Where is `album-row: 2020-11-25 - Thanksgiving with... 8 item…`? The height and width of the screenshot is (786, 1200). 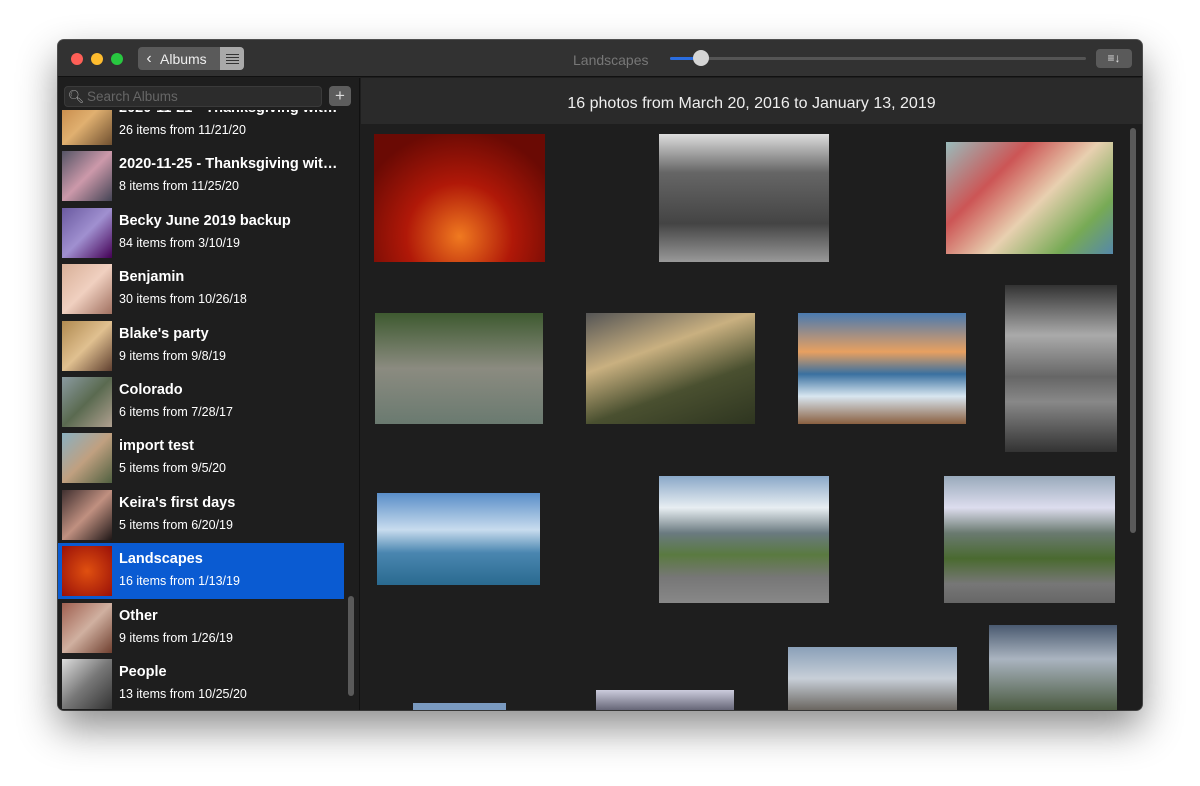
album-row: 2020-11-25 - Thanksgiving with... 8 item… is located at coordinates (201, 176).